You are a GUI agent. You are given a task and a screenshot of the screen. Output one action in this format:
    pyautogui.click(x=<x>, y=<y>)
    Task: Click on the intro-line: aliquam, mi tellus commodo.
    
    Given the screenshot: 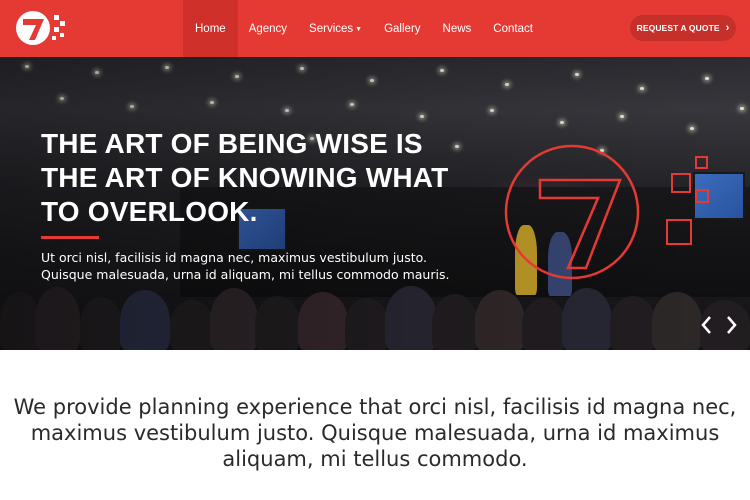 What is the action you would take?
    pyautogui.click(x=375, y=459)
    